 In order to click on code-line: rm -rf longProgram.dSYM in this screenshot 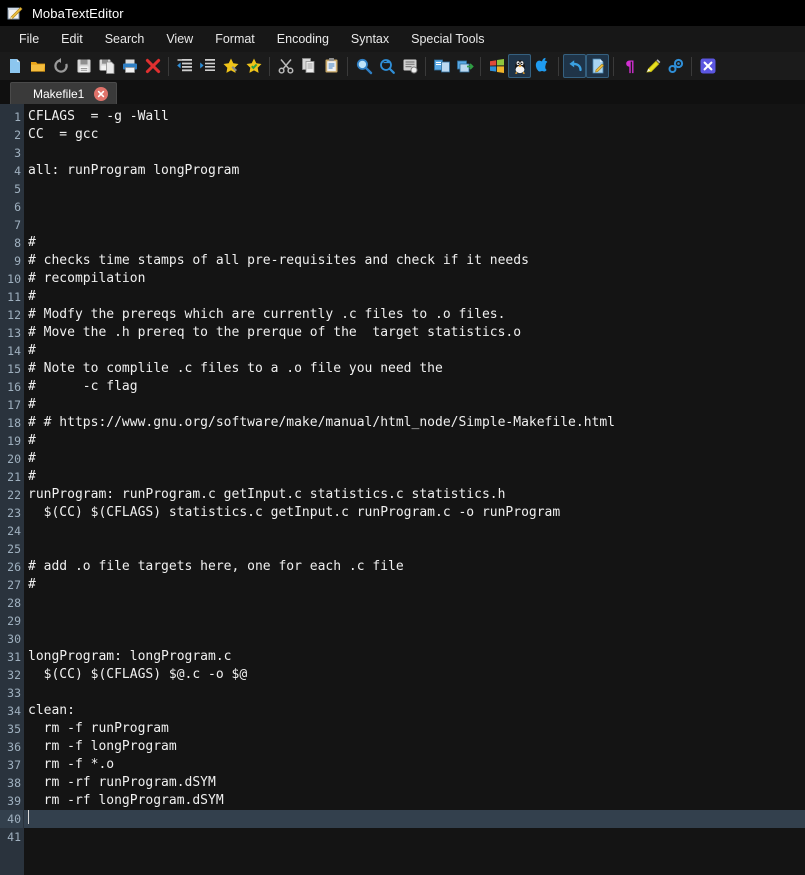, I will do `click(414, 801)`.